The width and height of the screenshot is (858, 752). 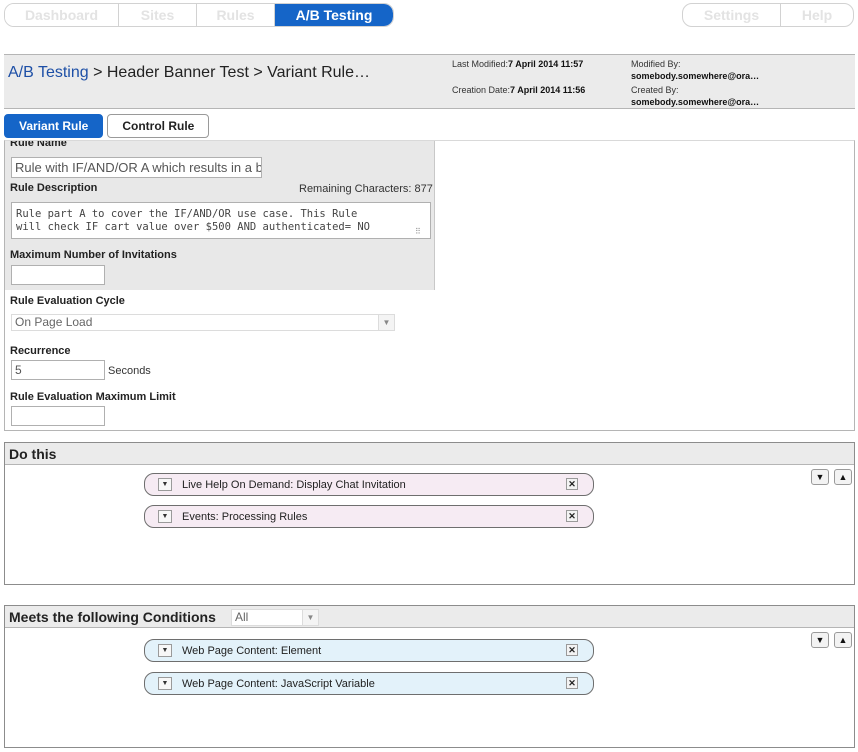 I want to click on do-this-header: Do this, so click(x=429, y=454).